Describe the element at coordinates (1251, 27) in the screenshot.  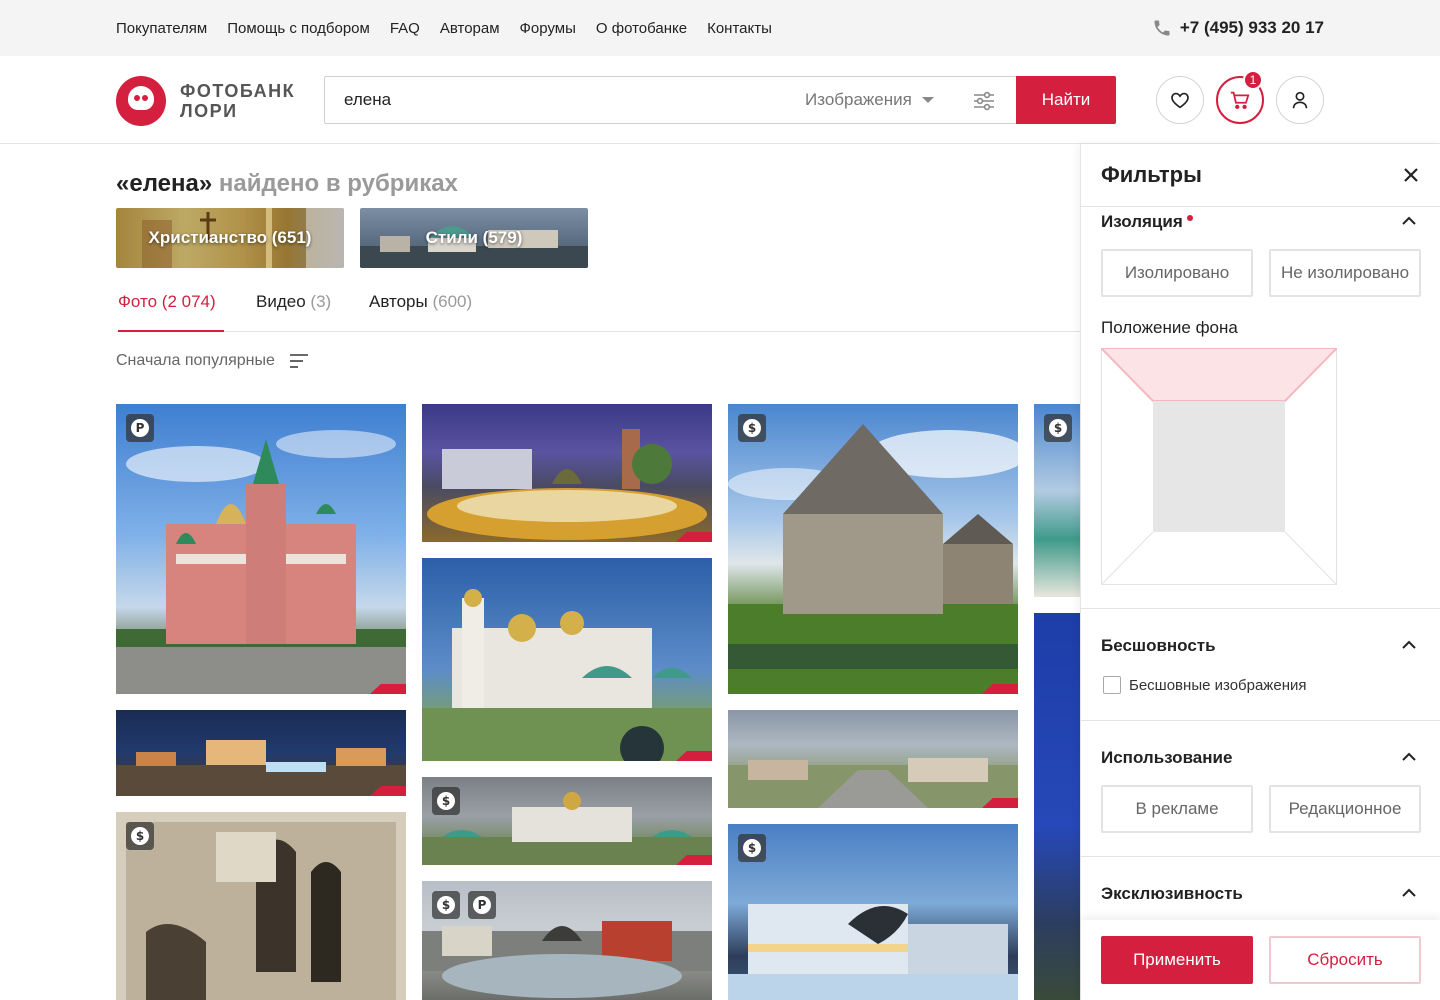
I see `phone-text: +7 (495) 933 20 17` at that location.